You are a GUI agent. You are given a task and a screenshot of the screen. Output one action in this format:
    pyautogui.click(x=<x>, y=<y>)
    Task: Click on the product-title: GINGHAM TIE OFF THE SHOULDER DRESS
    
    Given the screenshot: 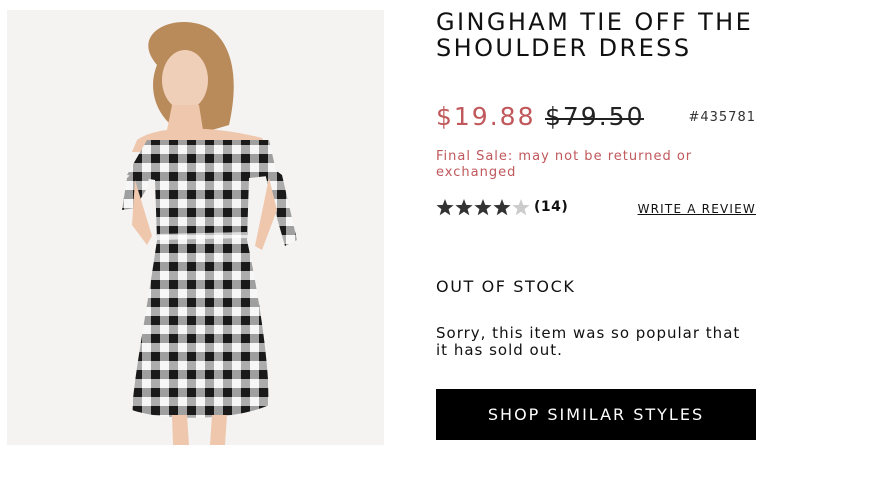 What is the action you would take?
    pyautogui.click(x=595, y=35)
    